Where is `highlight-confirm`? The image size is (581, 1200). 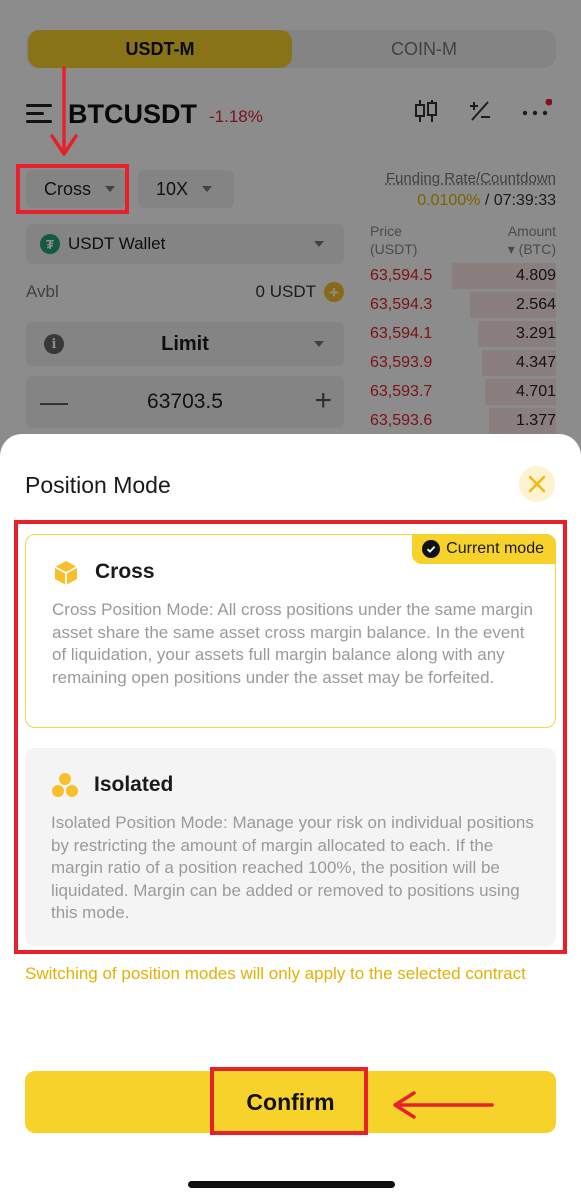 highlight-confirm is located at coordinates (289, 1101).